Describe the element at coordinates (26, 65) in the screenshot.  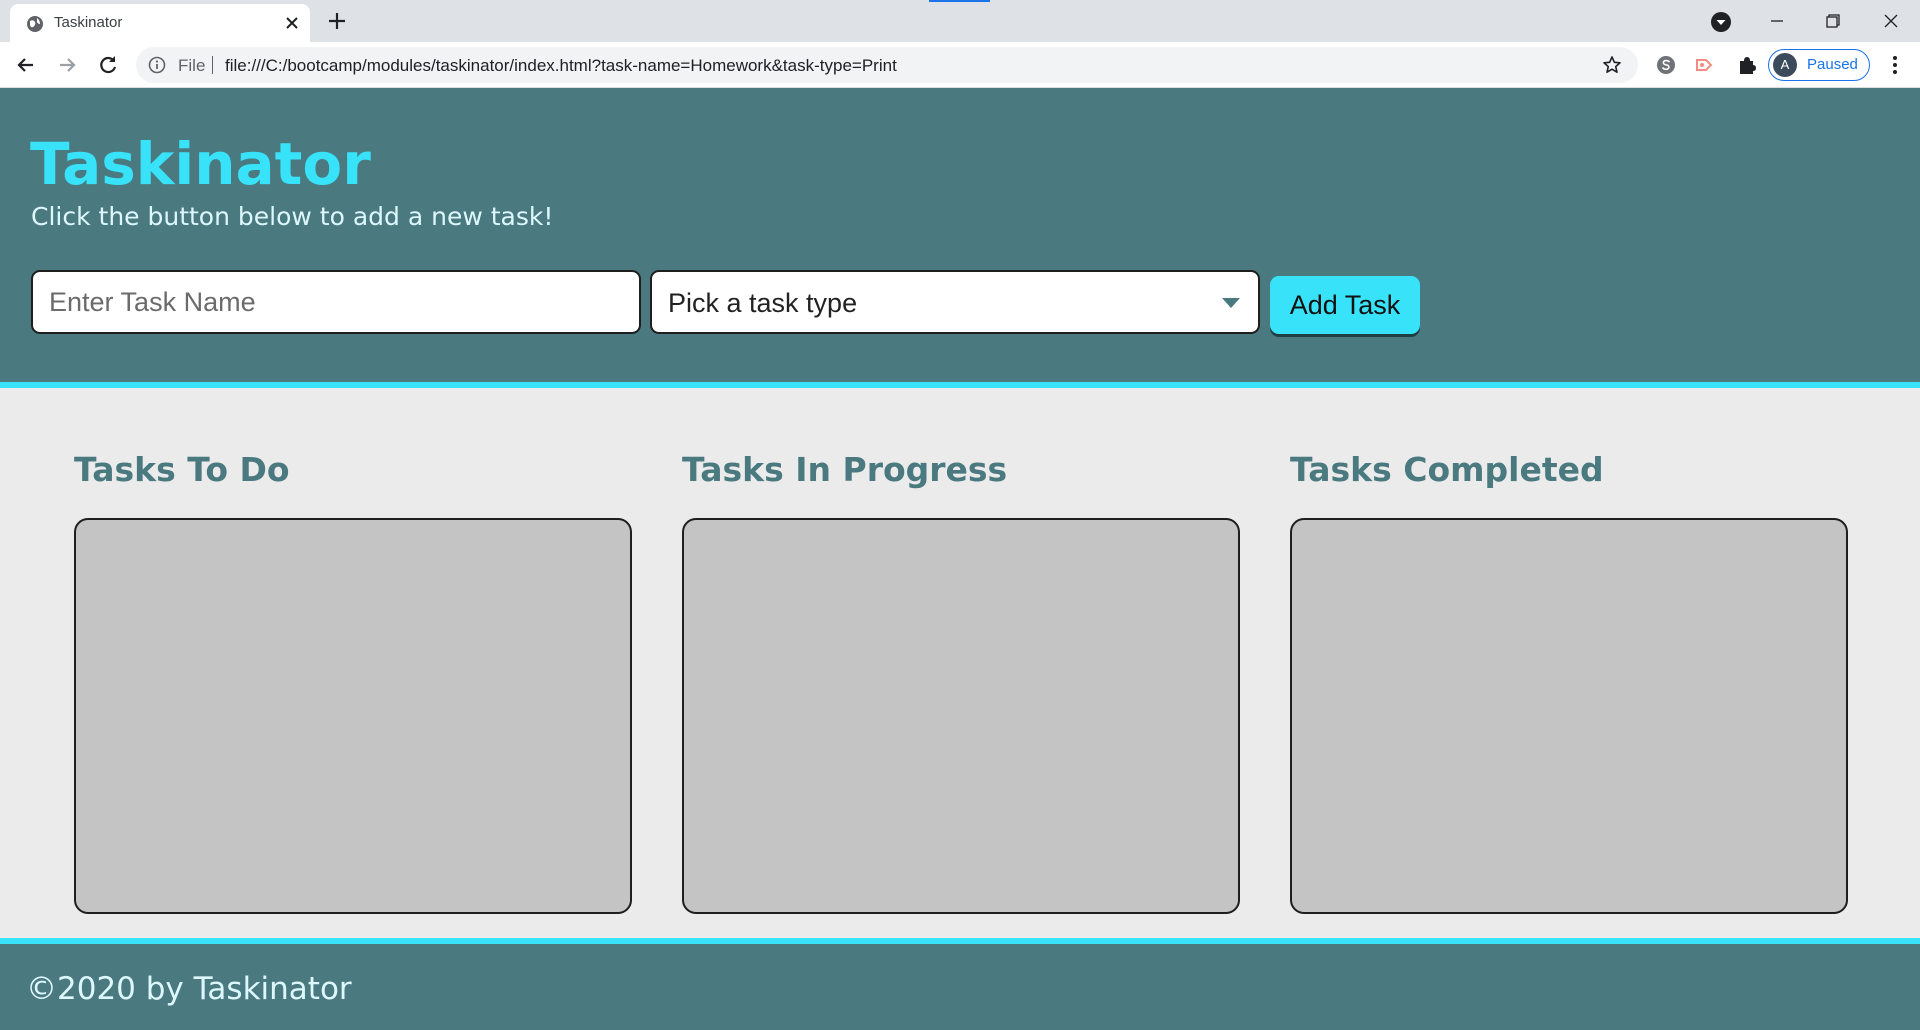
I see `back-icon` at that location.